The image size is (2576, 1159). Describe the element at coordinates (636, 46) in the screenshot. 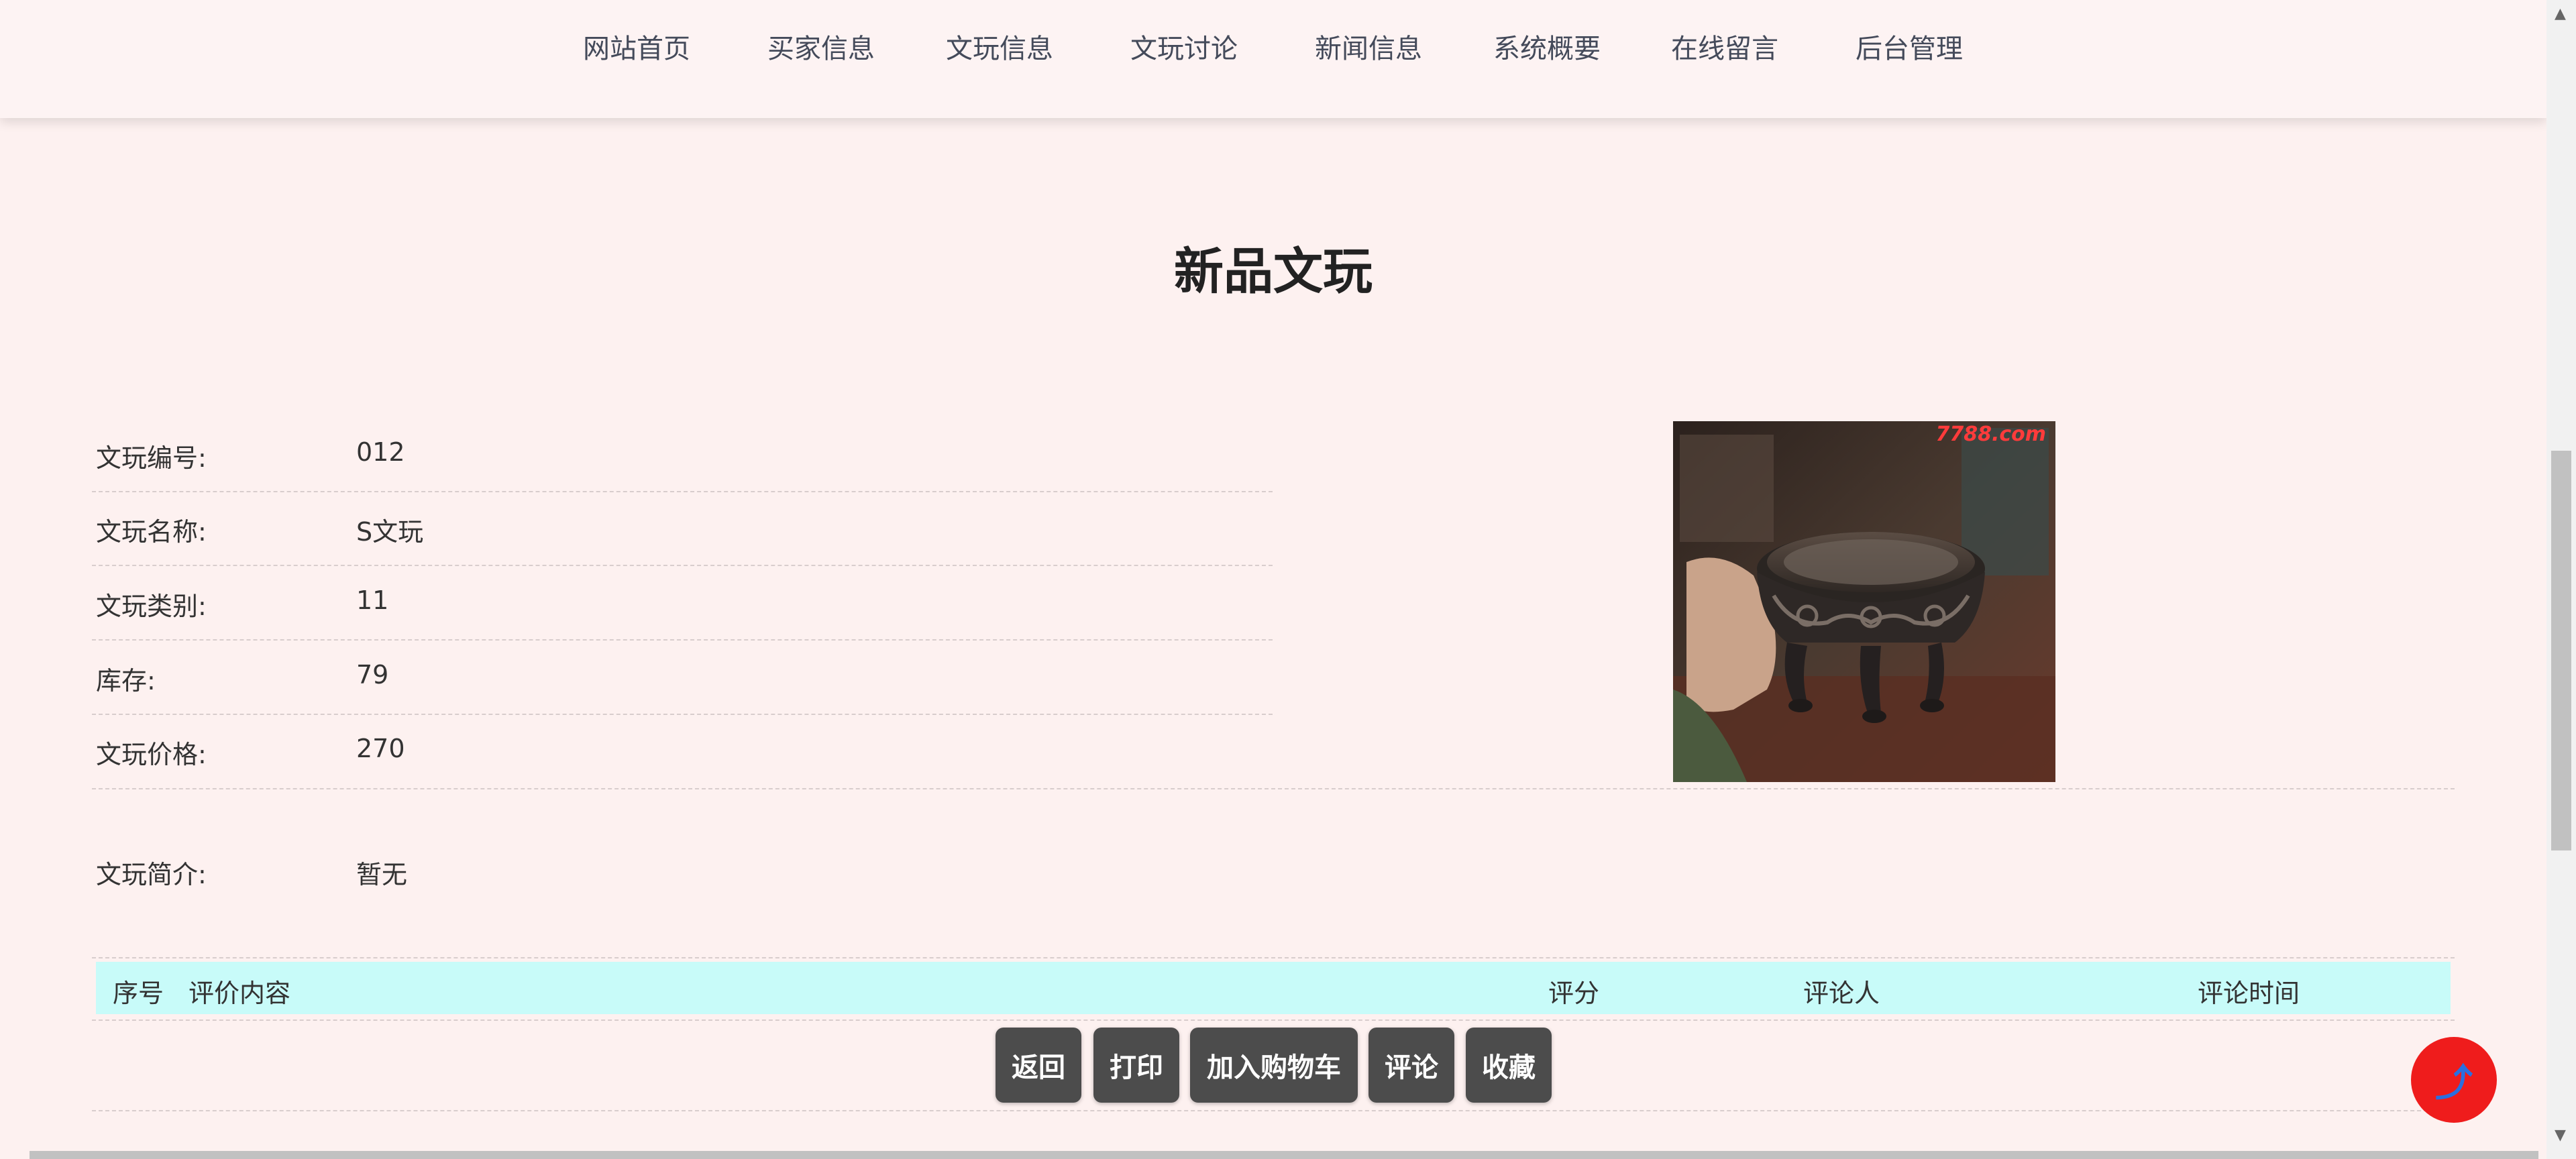

I see `nav-item-home: 网站首页` at that location.